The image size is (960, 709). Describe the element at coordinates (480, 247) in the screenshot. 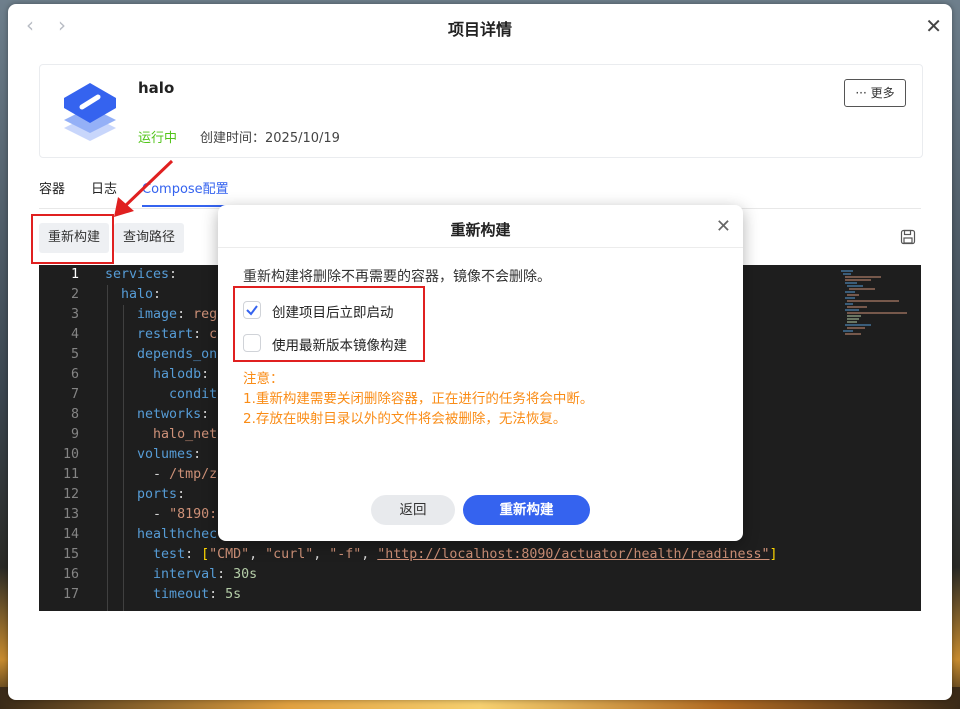

I see `divider` at that location.